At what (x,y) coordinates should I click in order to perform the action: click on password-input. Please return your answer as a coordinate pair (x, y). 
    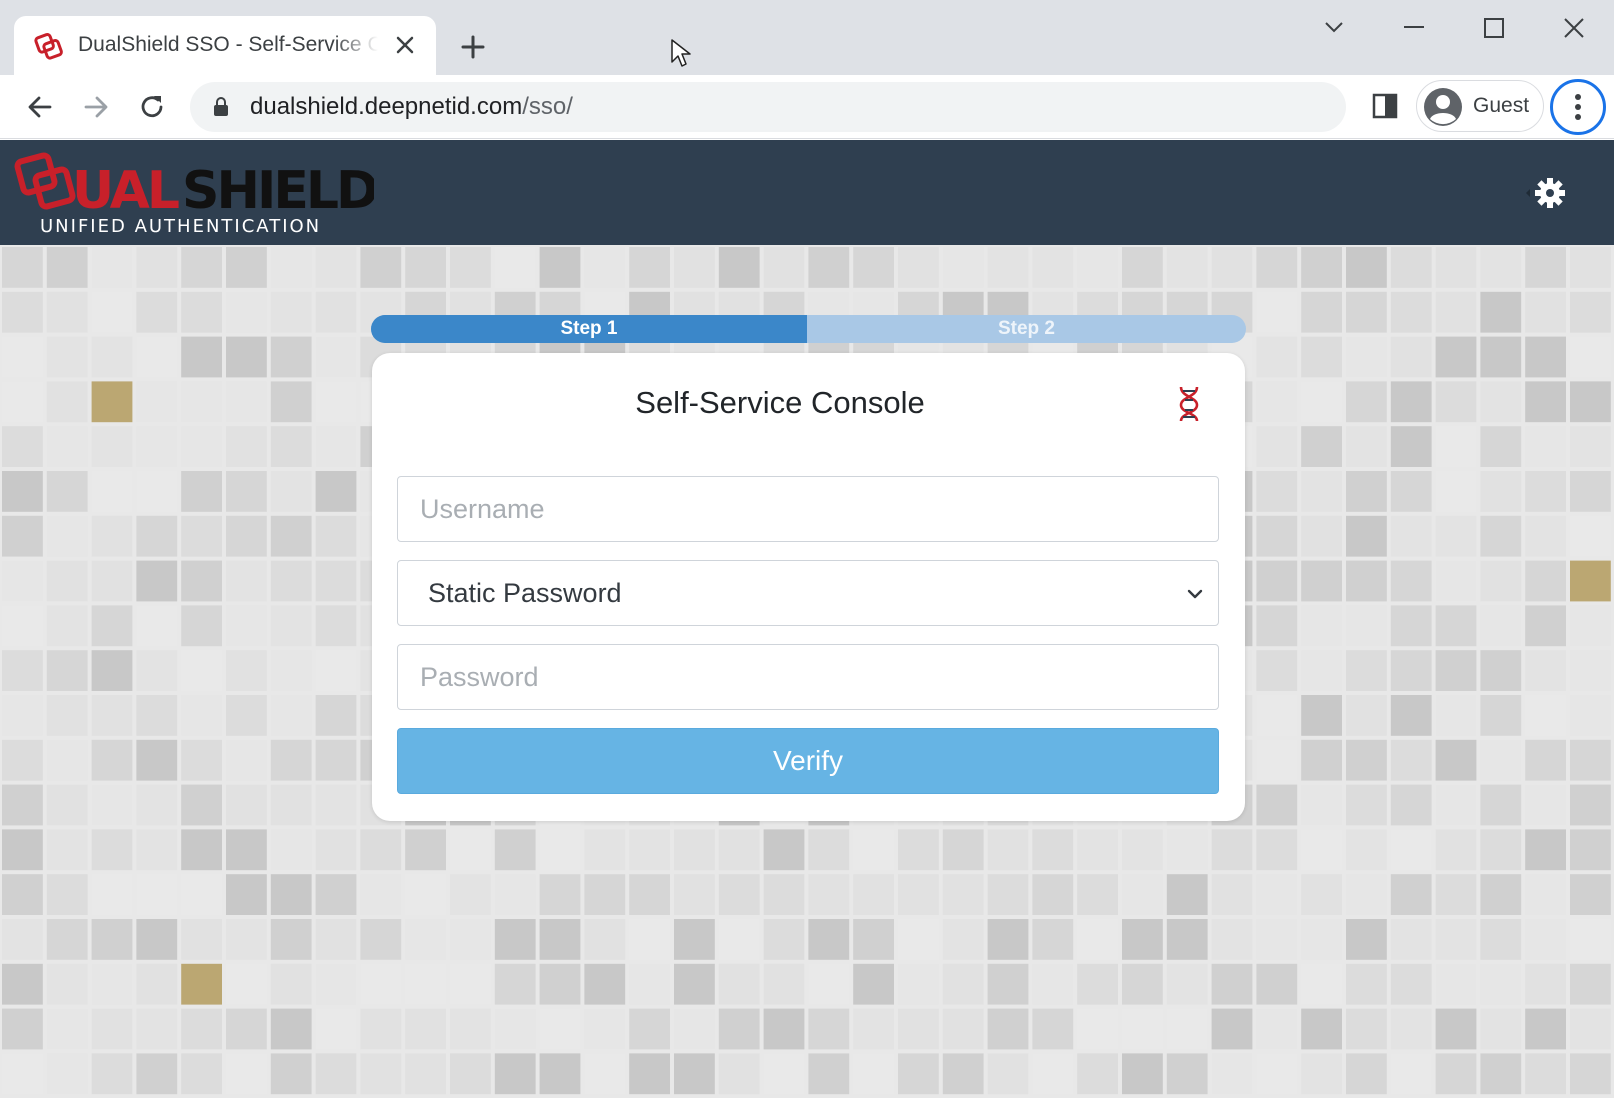
    Looking at the image, I should click on (808, 677).